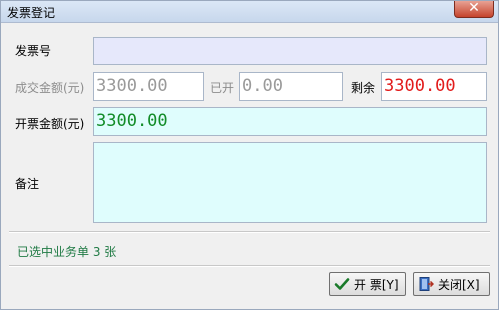 This screenshot has height=310, width=499. Describe the element at coordinates (290, 51) in the screenshot. I see `invoice-no-input` at that location.